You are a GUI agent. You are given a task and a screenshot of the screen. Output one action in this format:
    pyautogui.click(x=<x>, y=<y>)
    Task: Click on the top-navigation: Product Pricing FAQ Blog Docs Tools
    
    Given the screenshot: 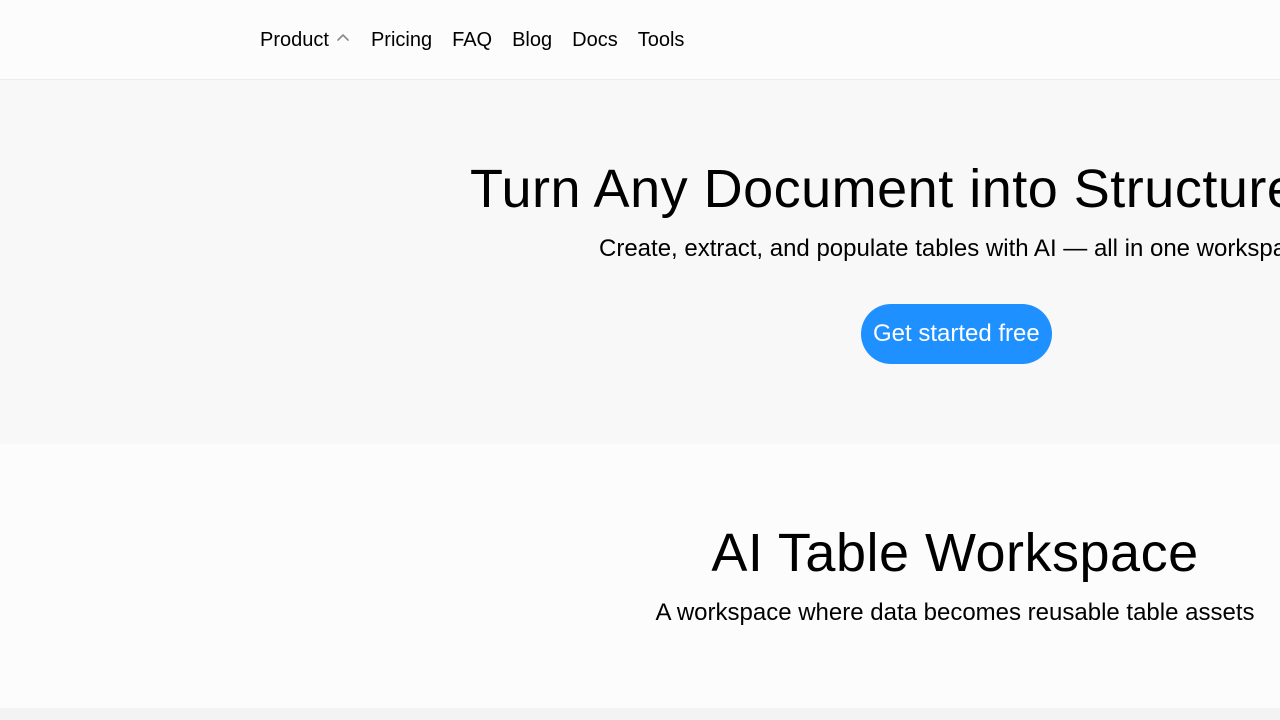 What is the action you would take?
    pyautogui.click(x=640, y=40)
    